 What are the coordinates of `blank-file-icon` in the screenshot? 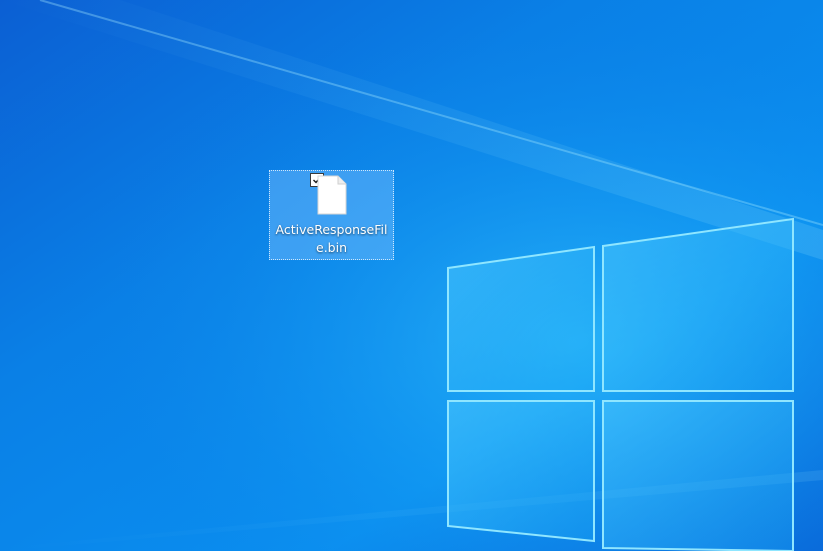 It's located at (332, 195).